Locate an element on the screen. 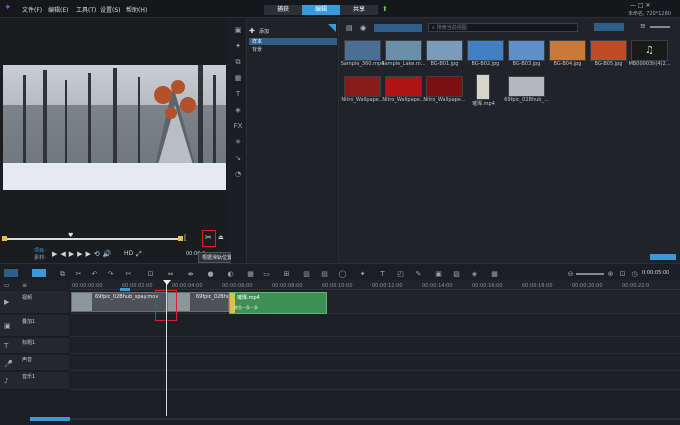  cut-icon: ✂ is located at coordinates (128, 274).